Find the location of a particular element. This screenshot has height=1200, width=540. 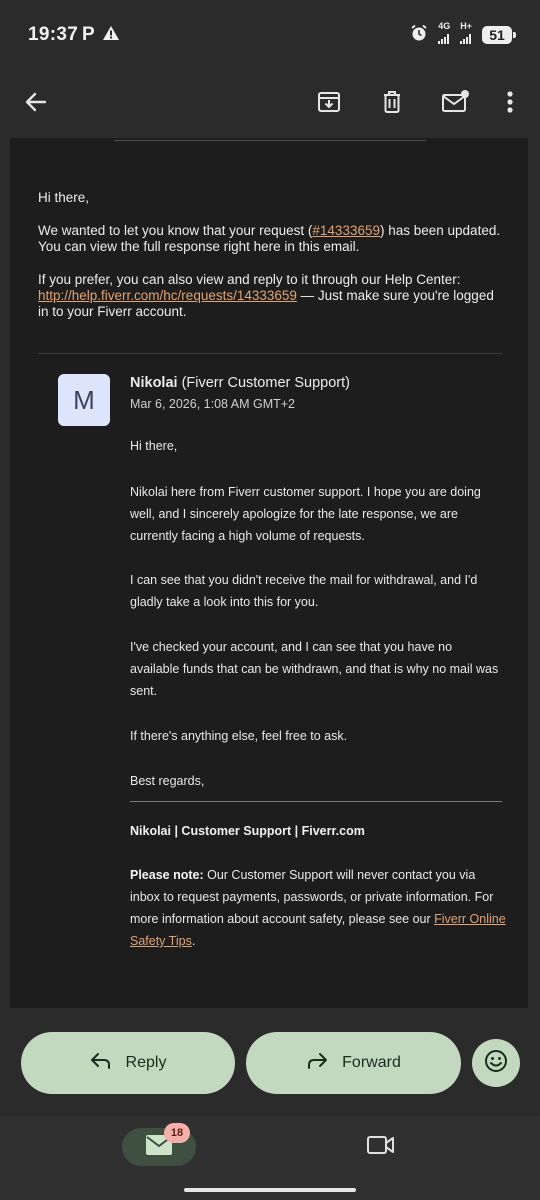

meet-tab is located at coordinates (381, 1147).